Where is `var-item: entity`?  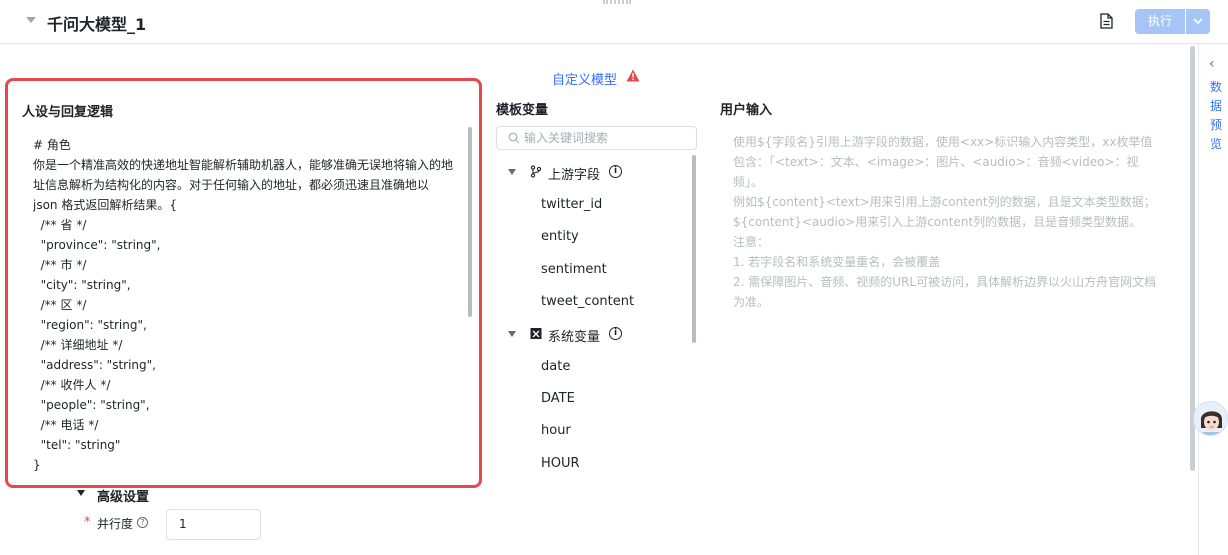 var-item: entity is located at coordinates (560, 236).